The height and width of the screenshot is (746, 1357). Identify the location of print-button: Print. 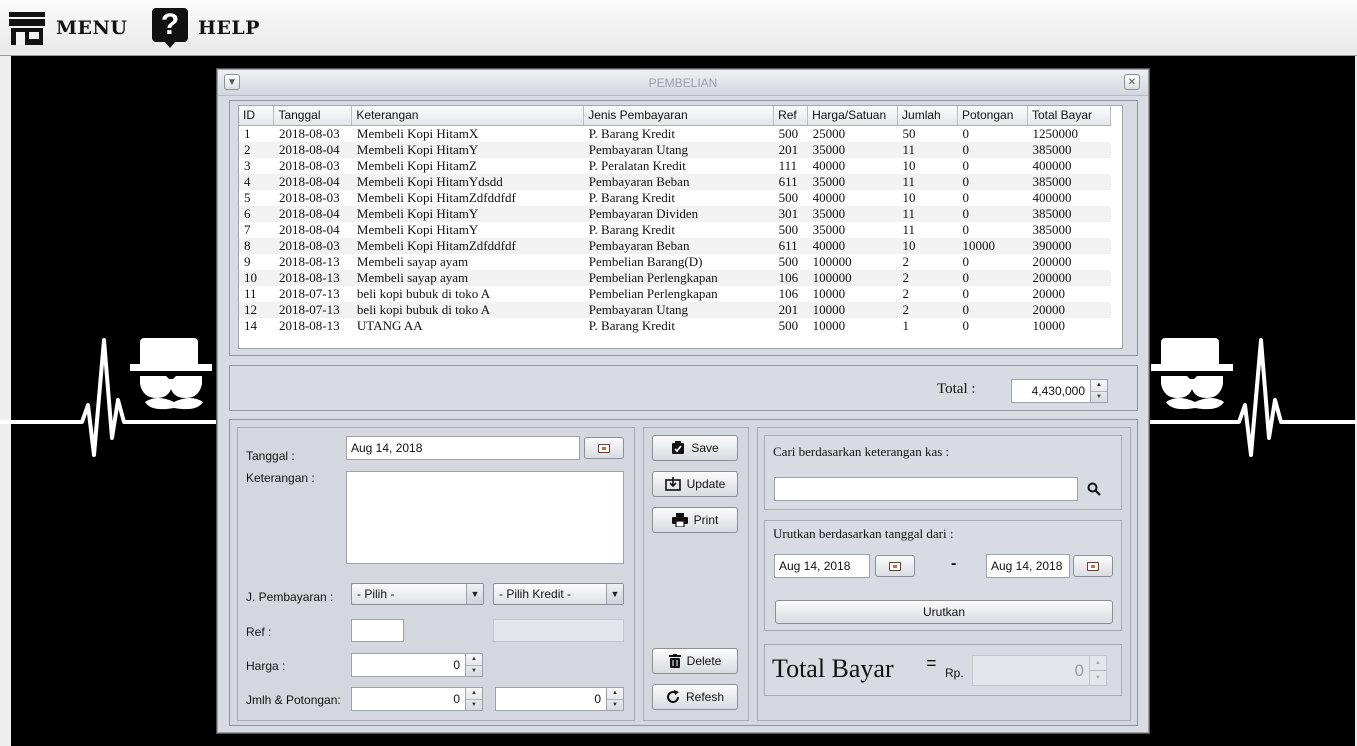
(695, 520).